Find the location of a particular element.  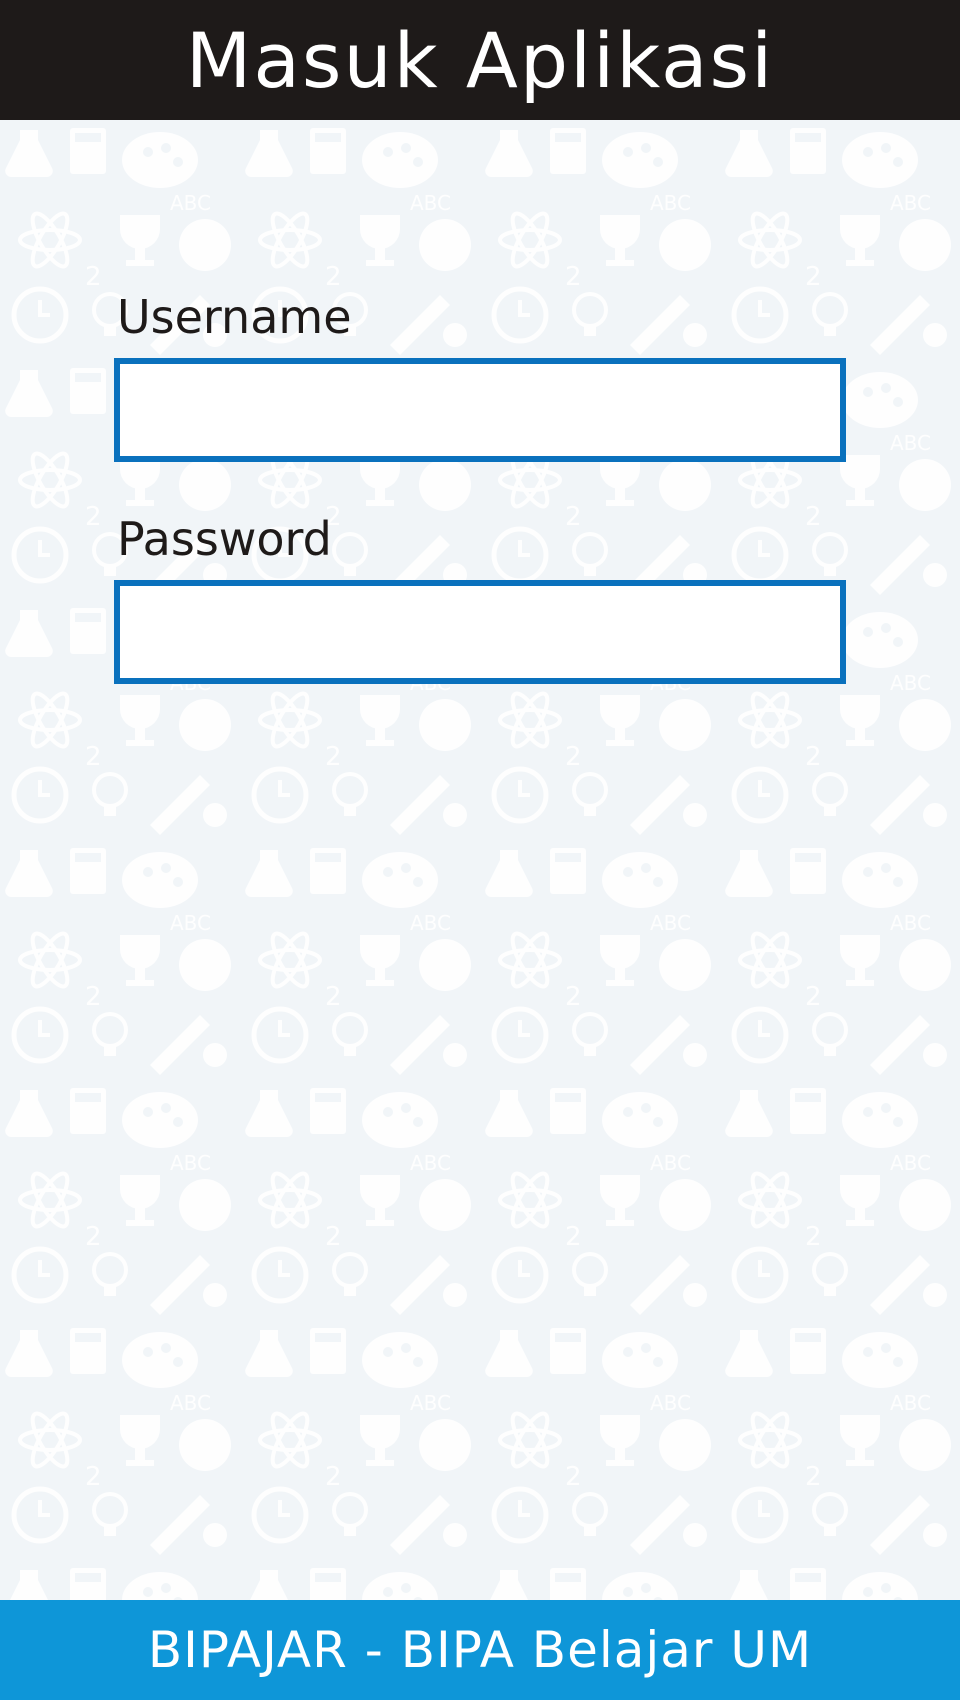

username-input is located at coordinates (480, 410).